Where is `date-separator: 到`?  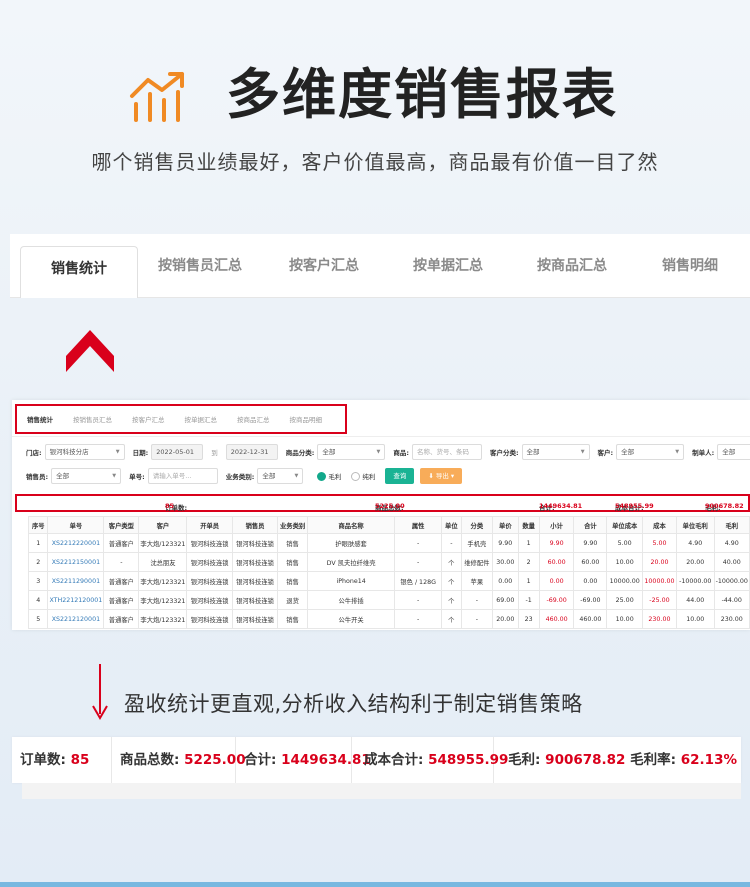
date-separator: 到 is located at coordinates (214, 453).